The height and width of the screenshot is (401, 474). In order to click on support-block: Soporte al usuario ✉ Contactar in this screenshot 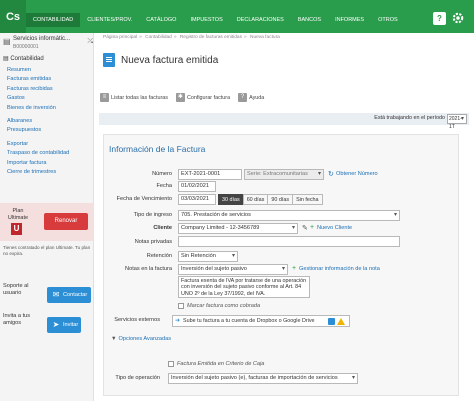, I will do `click(48, 295)`.